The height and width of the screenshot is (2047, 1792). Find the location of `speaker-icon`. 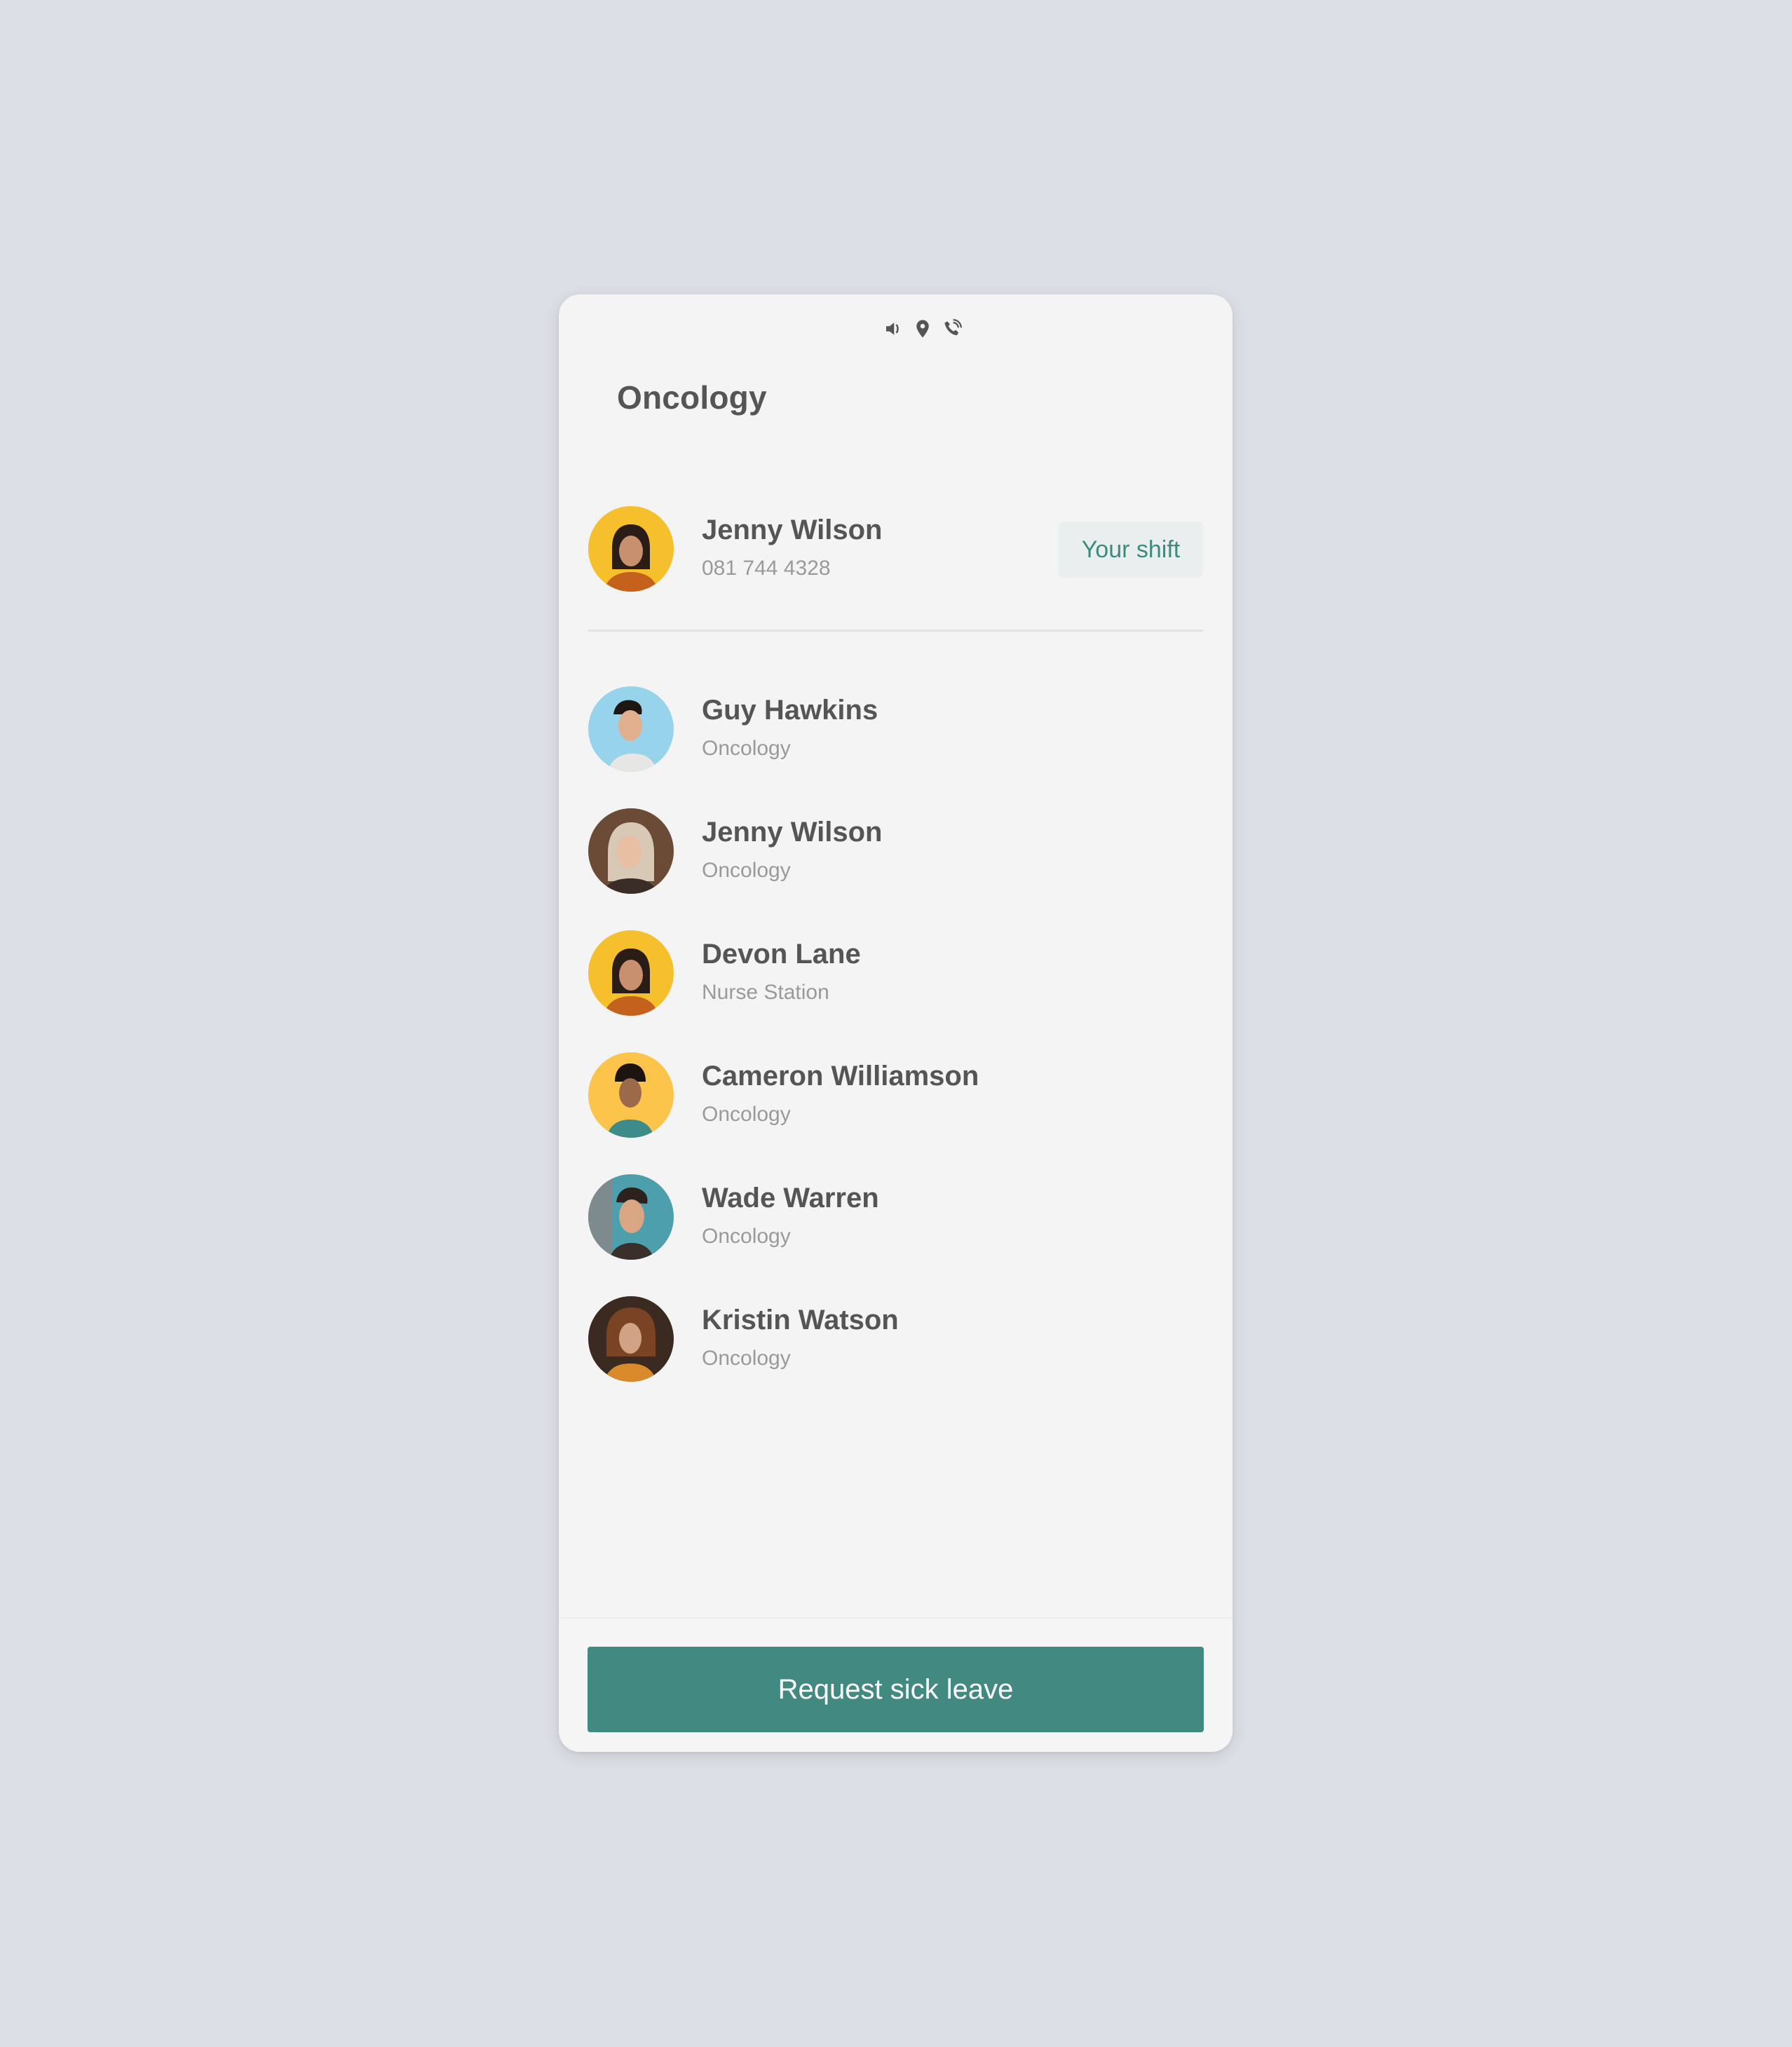

speaker-icon is located at coordinates (894, 328).